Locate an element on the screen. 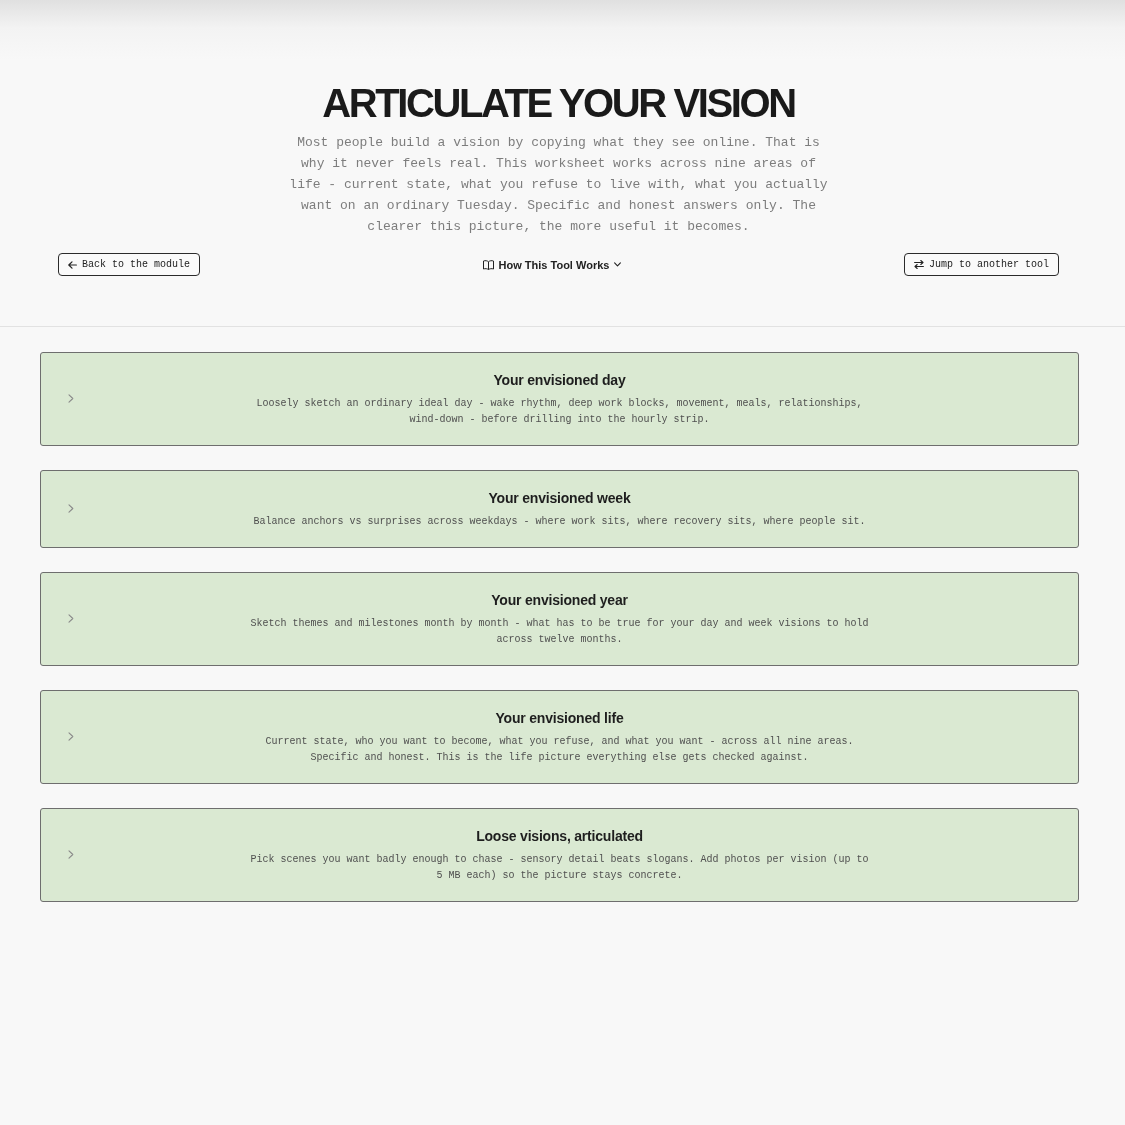 The height and width of the screenshot is (1125, 1125). chevron-down-icon is located at coordinates (618, 264).